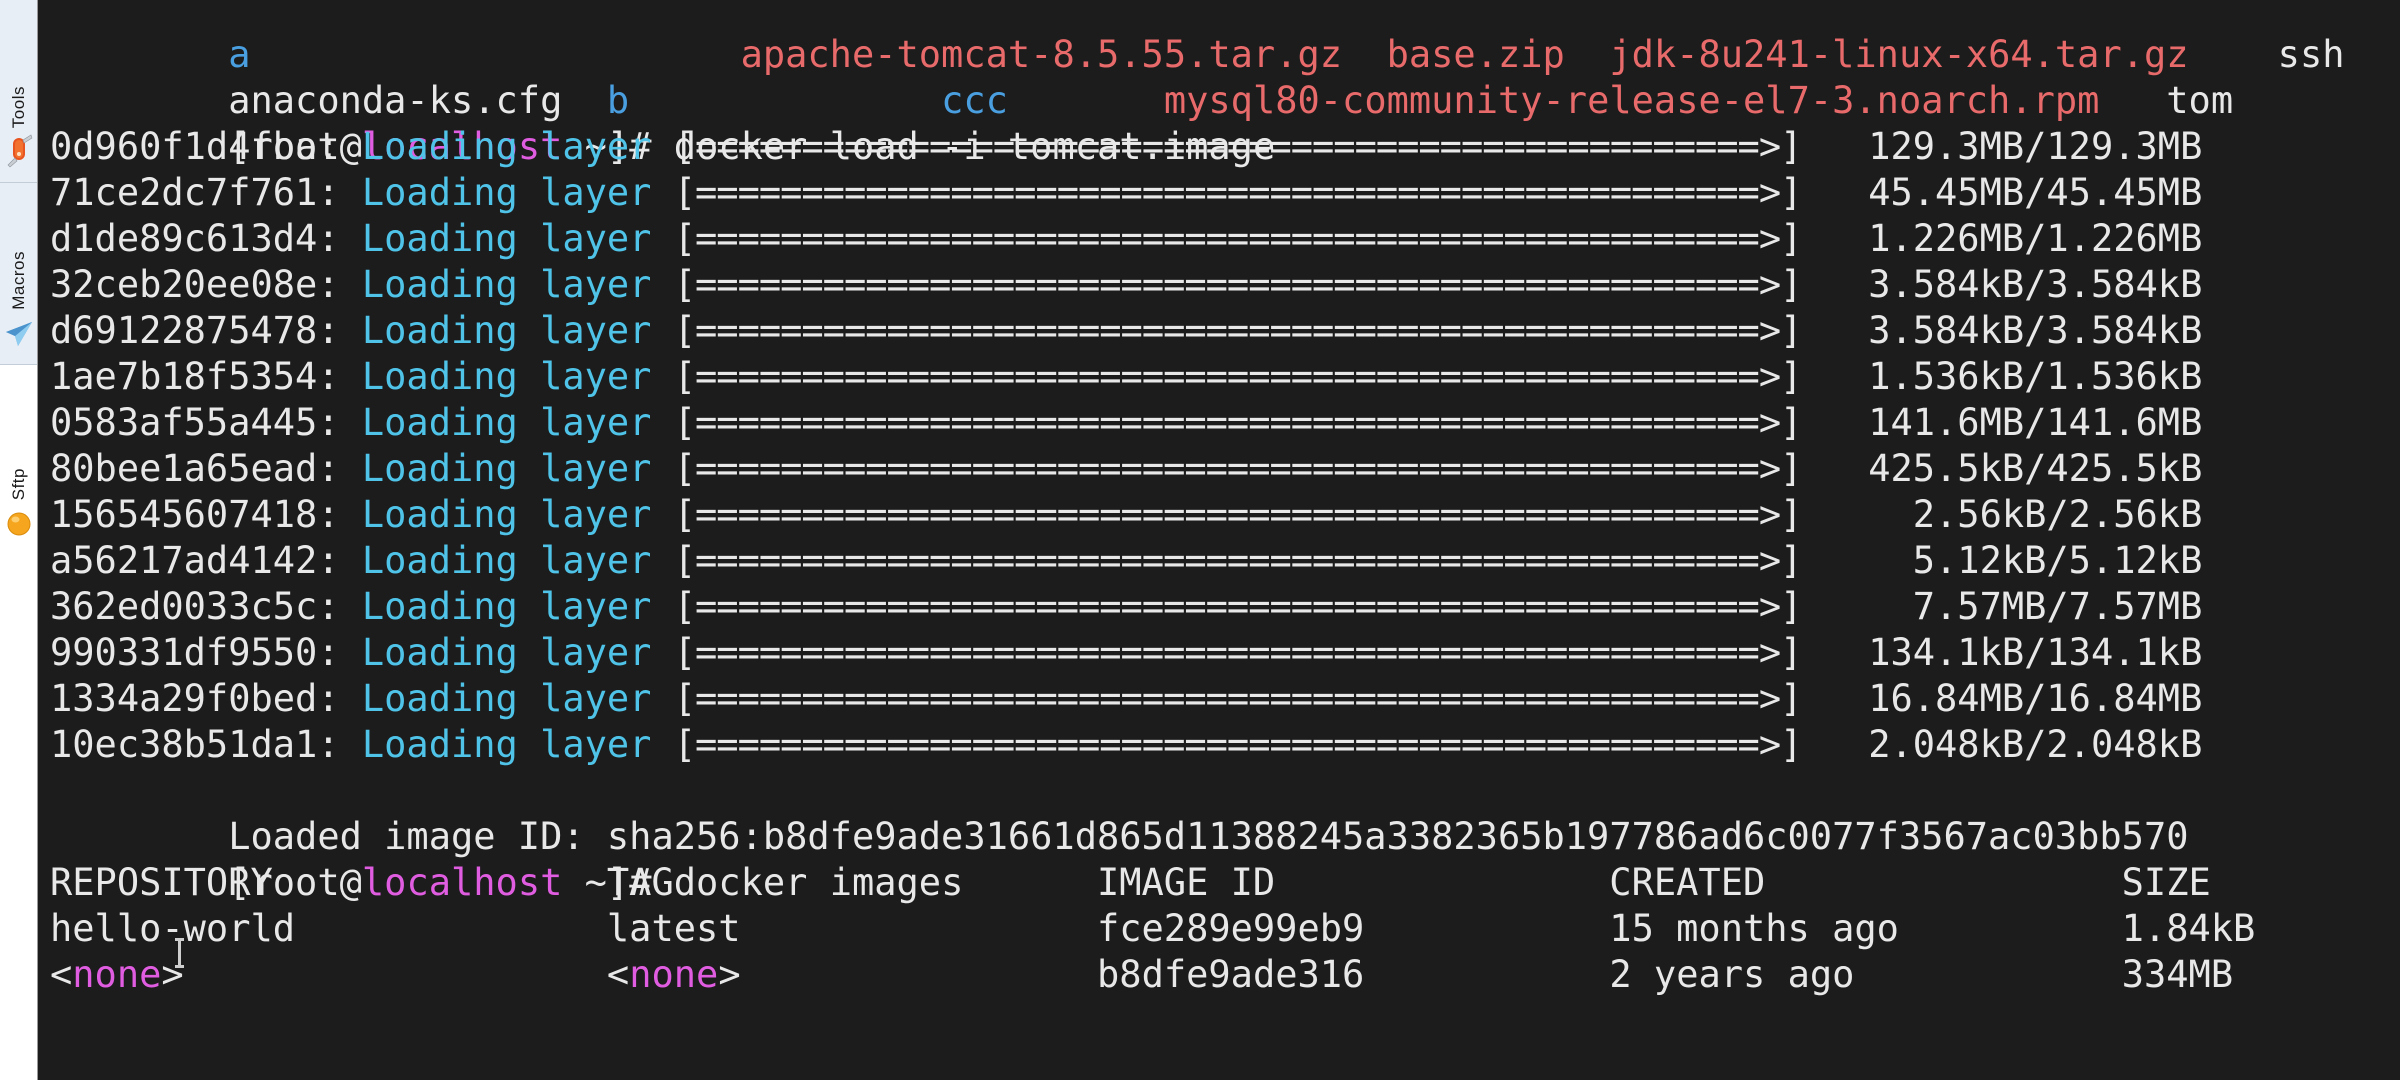 The height and width of the screenshot is (1080, 2400). What do you see at coordinates (618, 100) in the screenshot?
I see `listing-col2: b` at bounding box center [618, 100].